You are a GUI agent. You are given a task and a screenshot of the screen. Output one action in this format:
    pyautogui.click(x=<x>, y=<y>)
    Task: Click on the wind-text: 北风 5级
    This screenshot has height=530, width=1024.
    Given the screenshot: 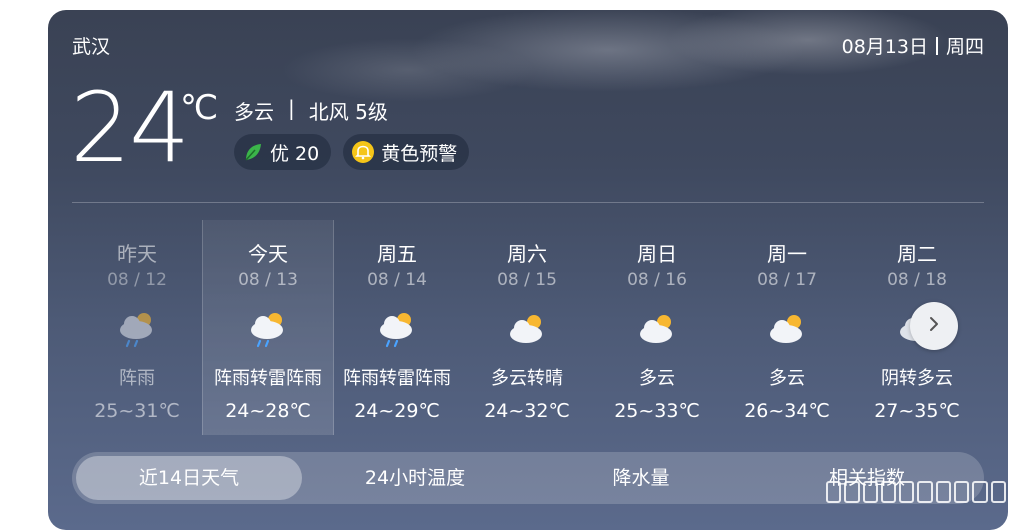 What is the action you would take?
    pyautogui.click(x=348, y=112)
    